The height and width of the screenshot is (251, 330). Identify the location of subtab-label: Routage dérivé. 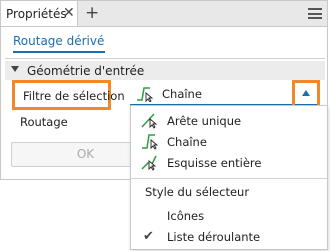
(59, 41).